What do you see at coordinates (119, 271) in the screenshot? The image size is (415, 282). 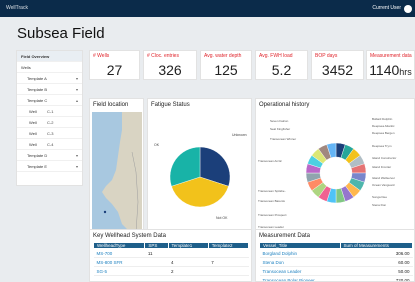 I see `table-cell: SG-5` at bounding box center [119, 271].